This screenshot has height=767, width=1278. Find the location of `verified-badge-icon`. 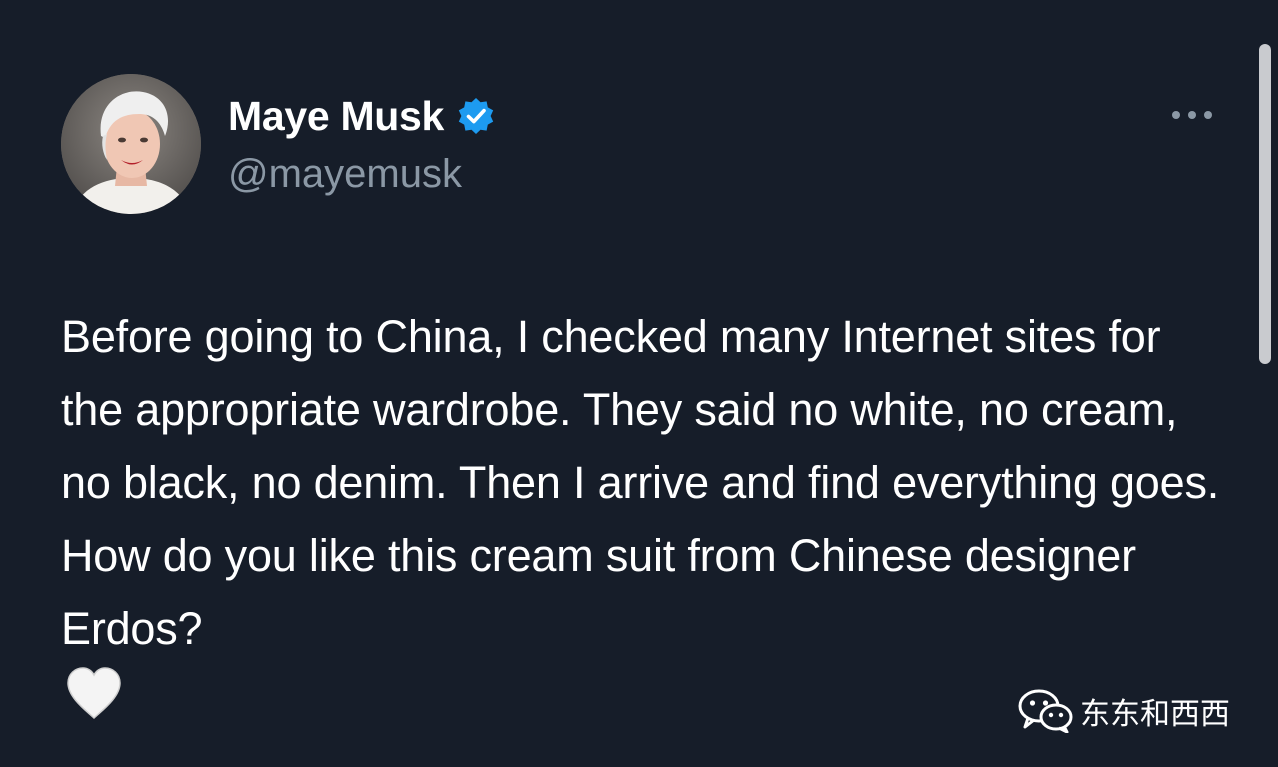

verified-badge-icon is located at coordinates (476, 116).